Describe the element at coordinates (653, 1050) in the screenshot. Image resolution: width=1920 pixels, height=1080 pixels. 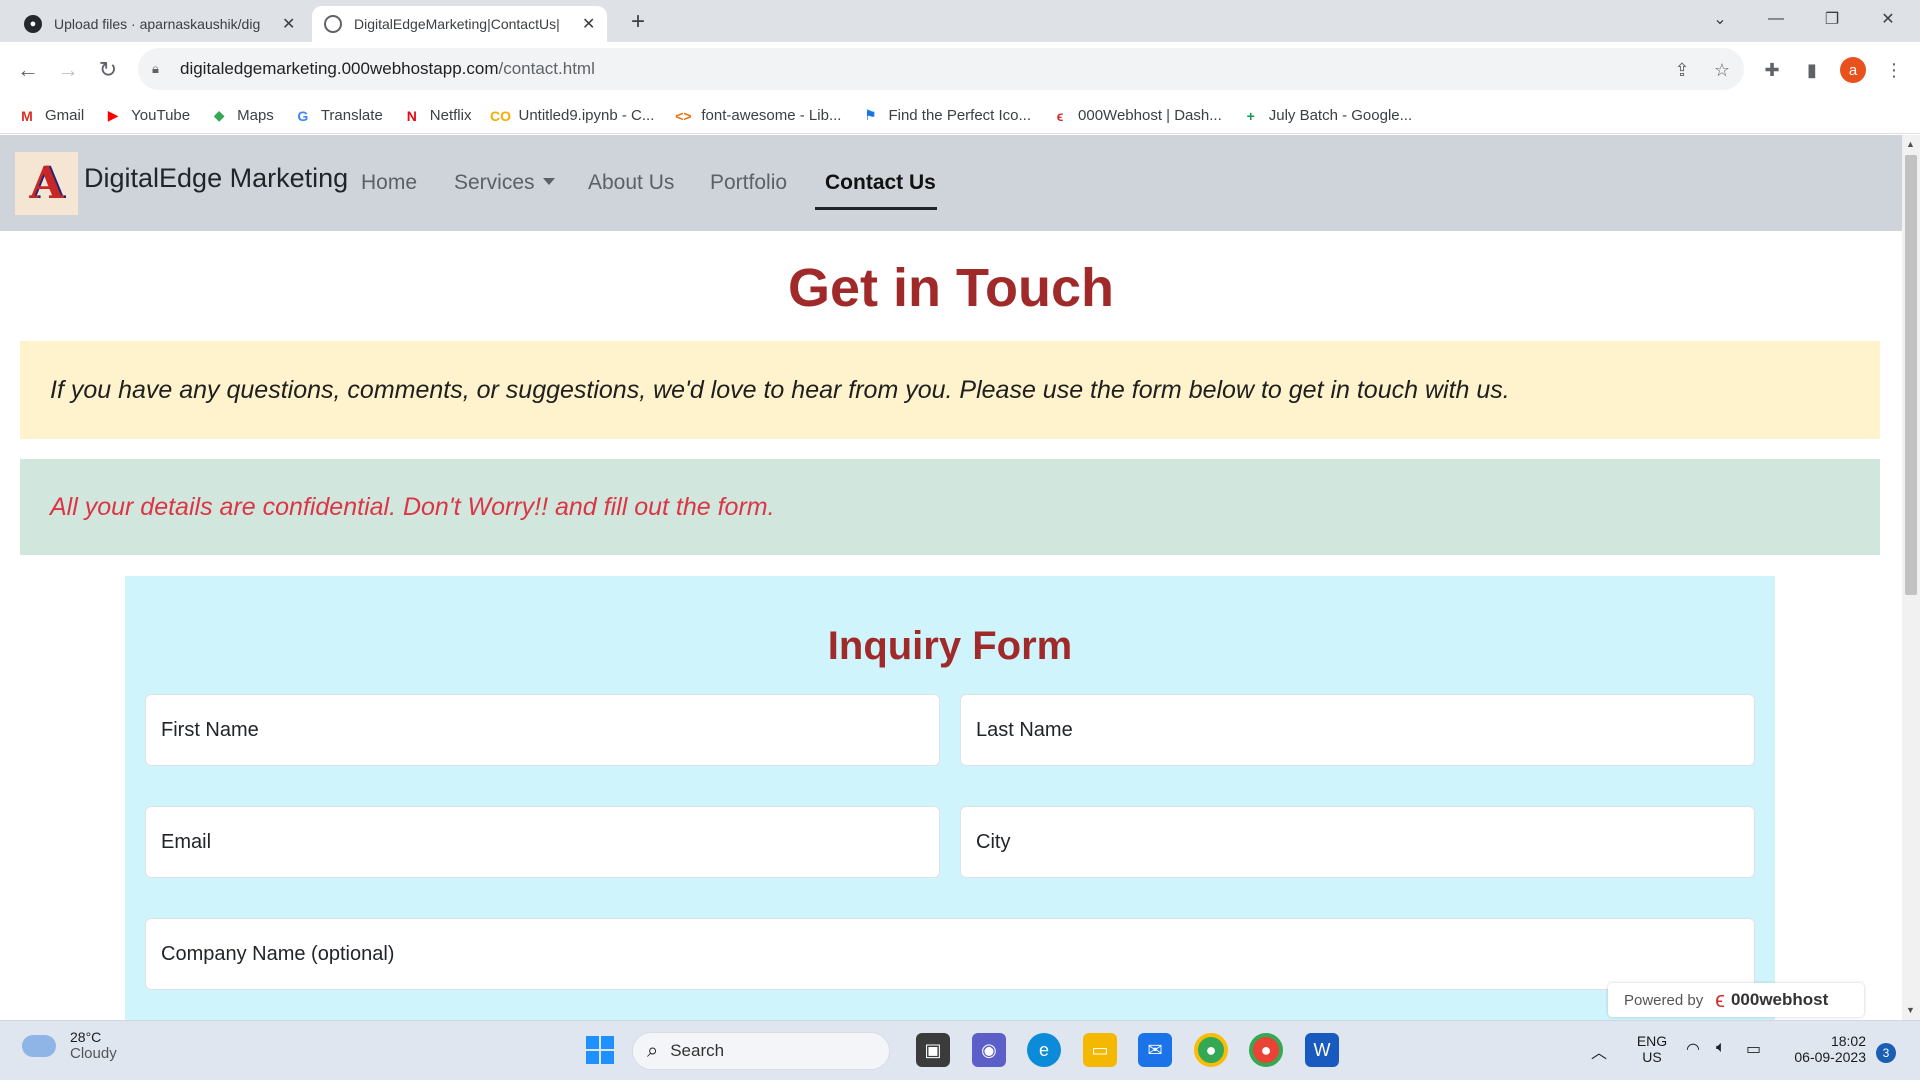
I see `search-icon: ⌕` at that location.